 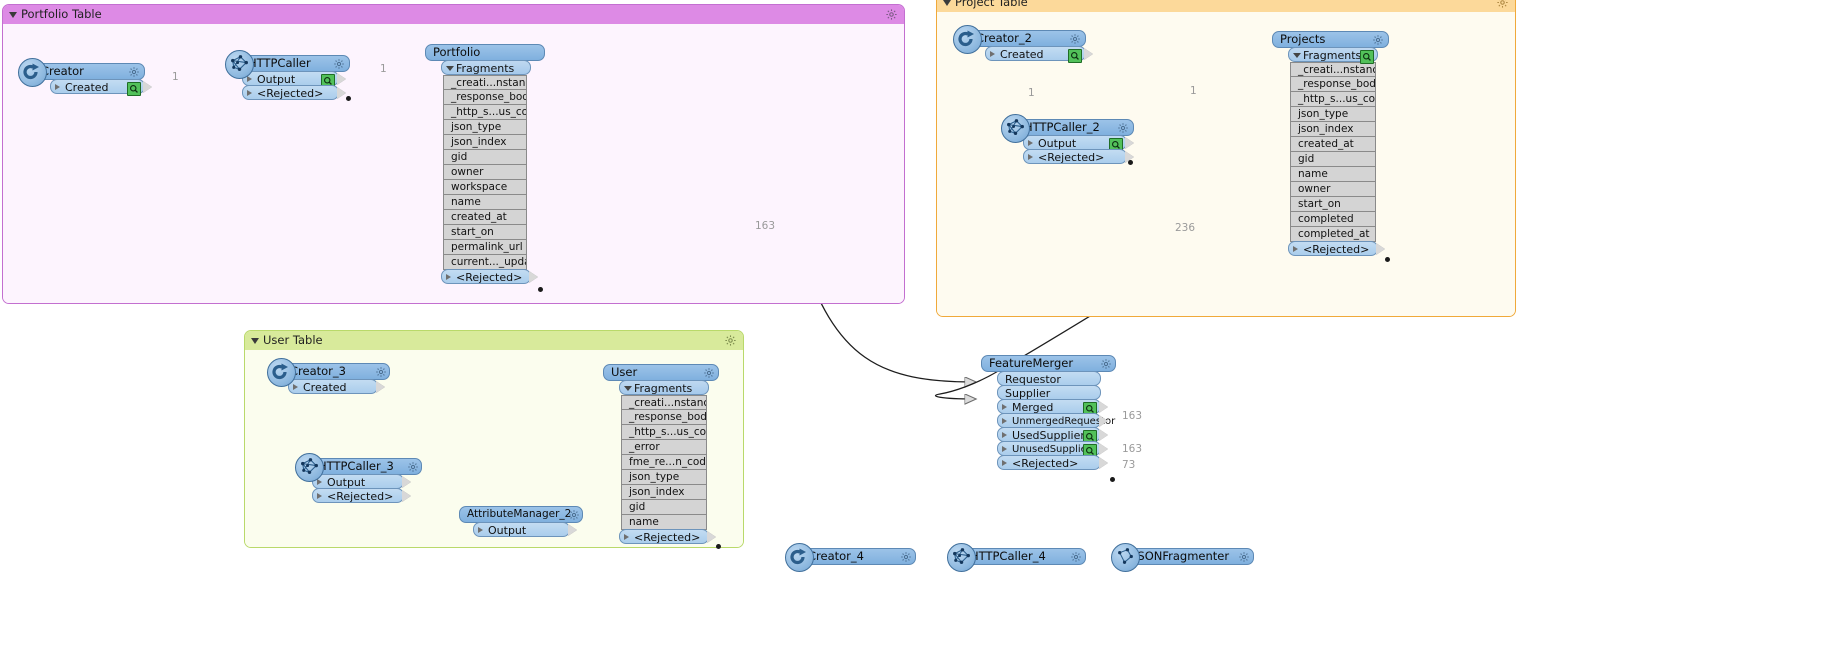 What do you see at coordinates (858, 556) in the screenshot?
I see `node-title: Creator_4` at bounding box center [858, 556].